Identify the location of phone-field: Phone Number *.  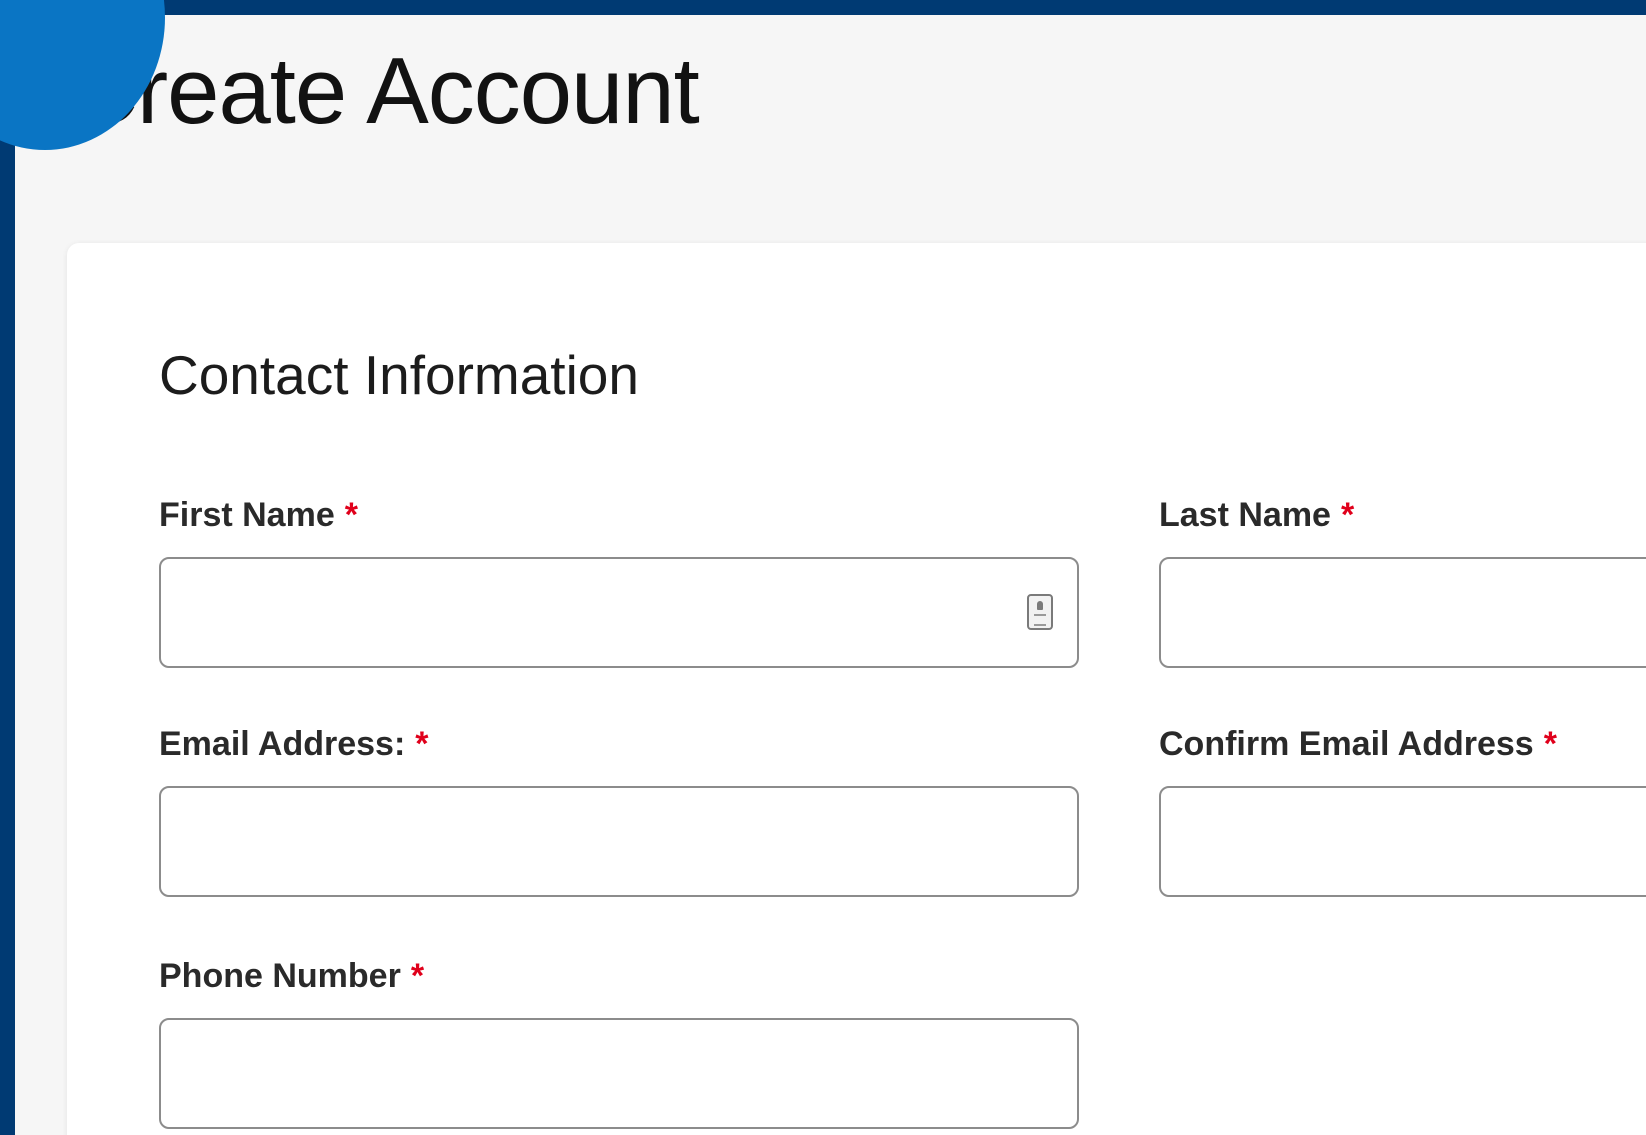
(619, 1042).